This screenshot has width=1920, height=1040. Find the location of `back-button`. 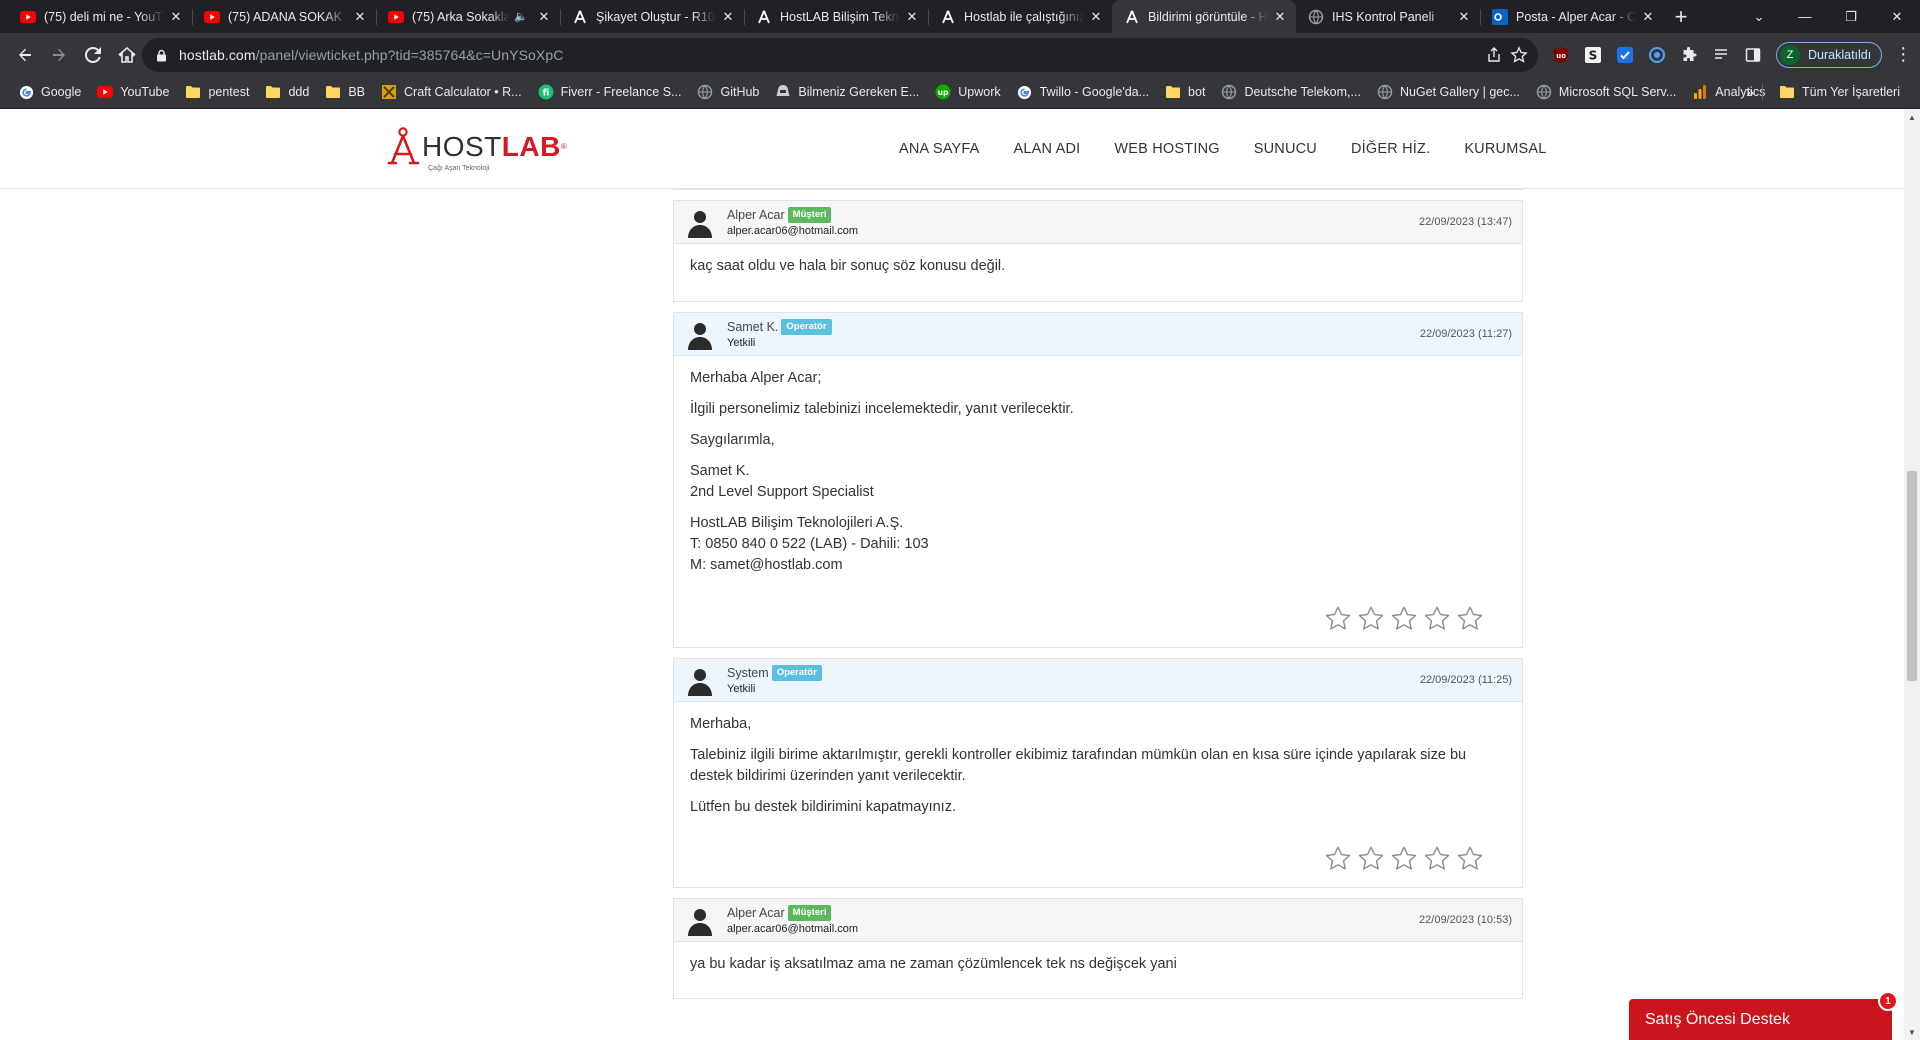

back-button is located at coordinates (25, 55).